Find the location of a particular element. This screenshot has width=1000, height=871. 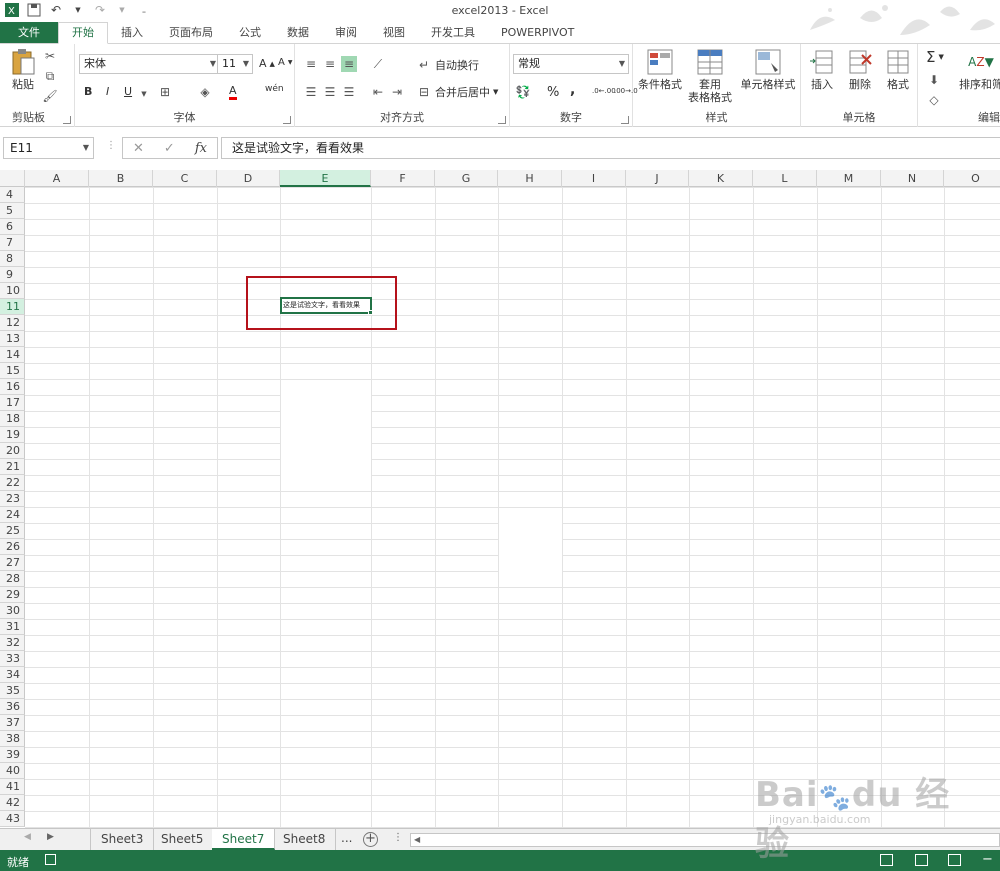

row-header-34: 34 is located at coordinates (12, 675).